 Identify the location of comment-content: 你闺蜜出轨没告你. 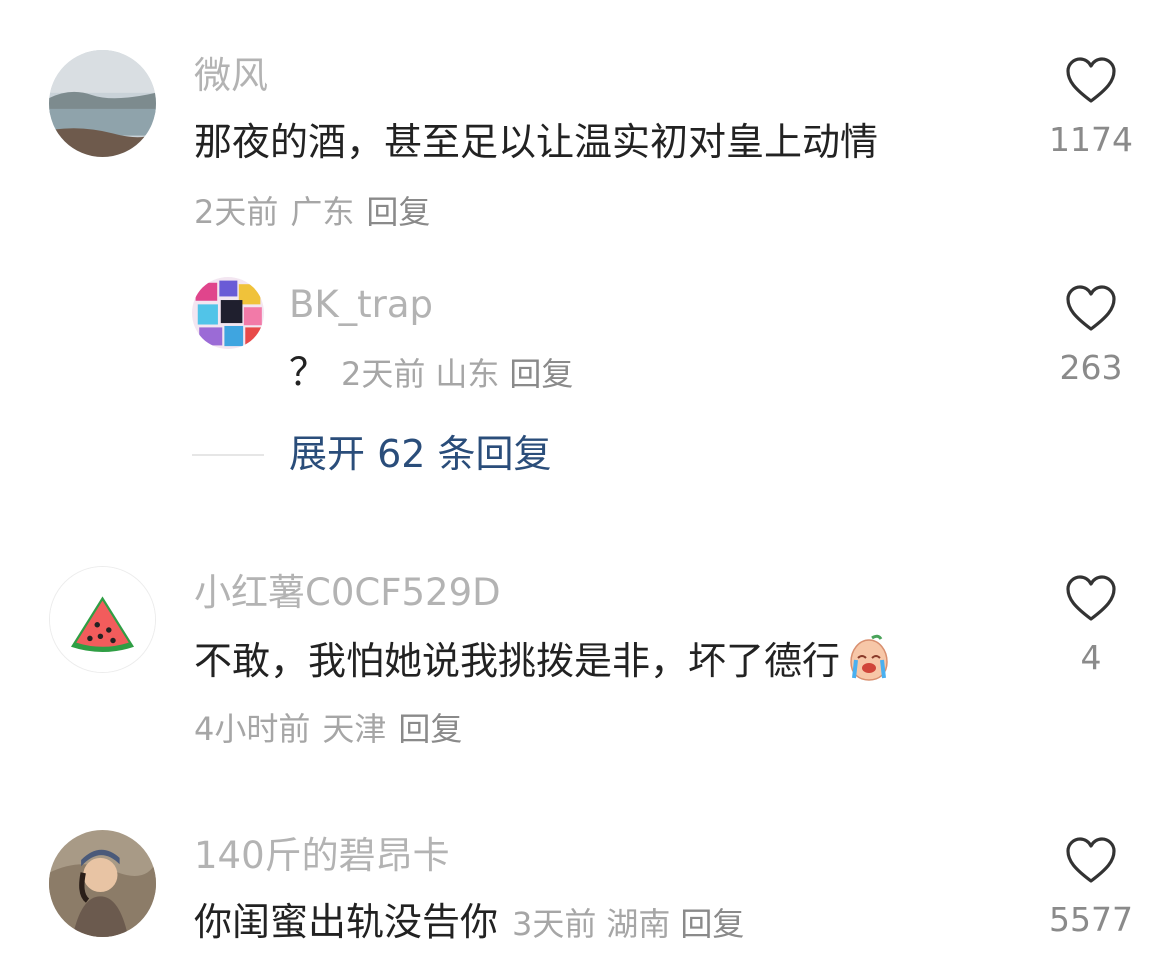
(346, 922).